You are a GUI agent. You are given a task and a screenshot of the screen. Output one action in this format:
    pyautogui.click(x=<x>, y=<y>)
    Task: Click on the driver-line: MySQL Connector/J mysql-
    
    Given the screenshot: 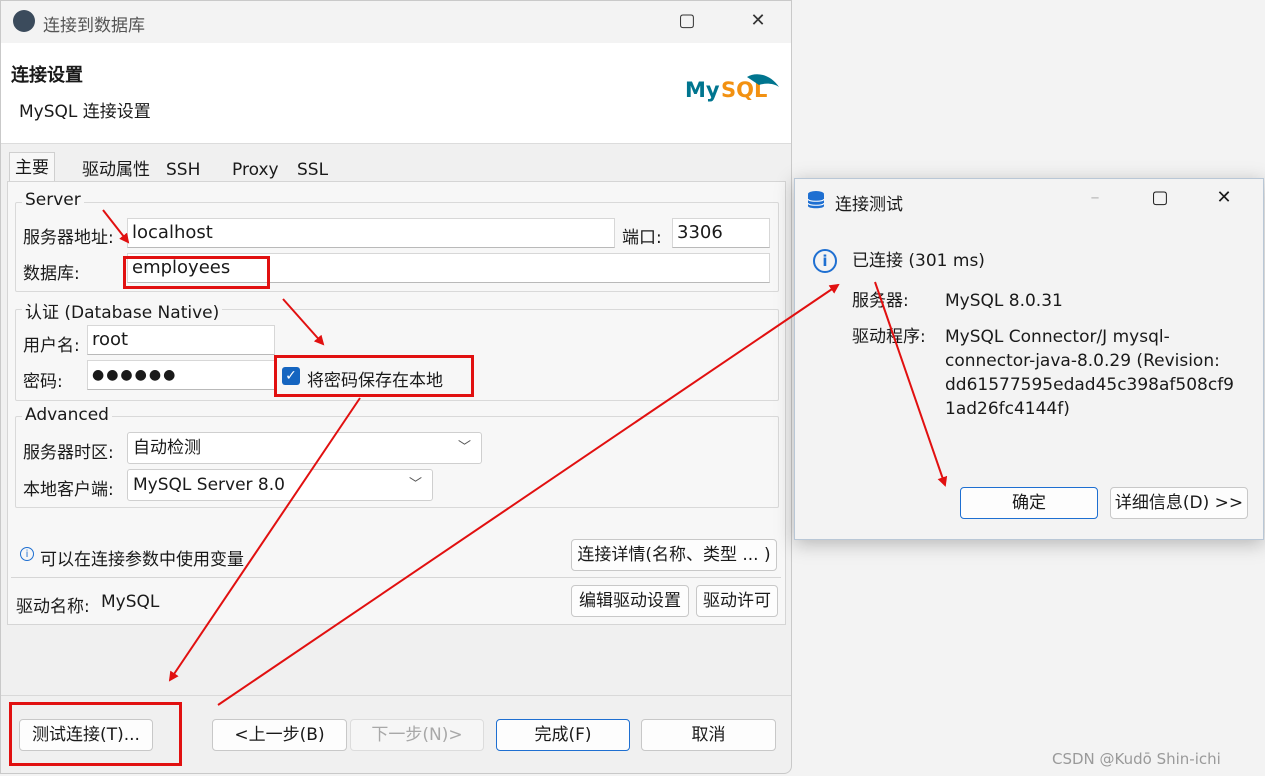 What is the action you would take?
    pyautogui.click(x=1057, y=337)
    